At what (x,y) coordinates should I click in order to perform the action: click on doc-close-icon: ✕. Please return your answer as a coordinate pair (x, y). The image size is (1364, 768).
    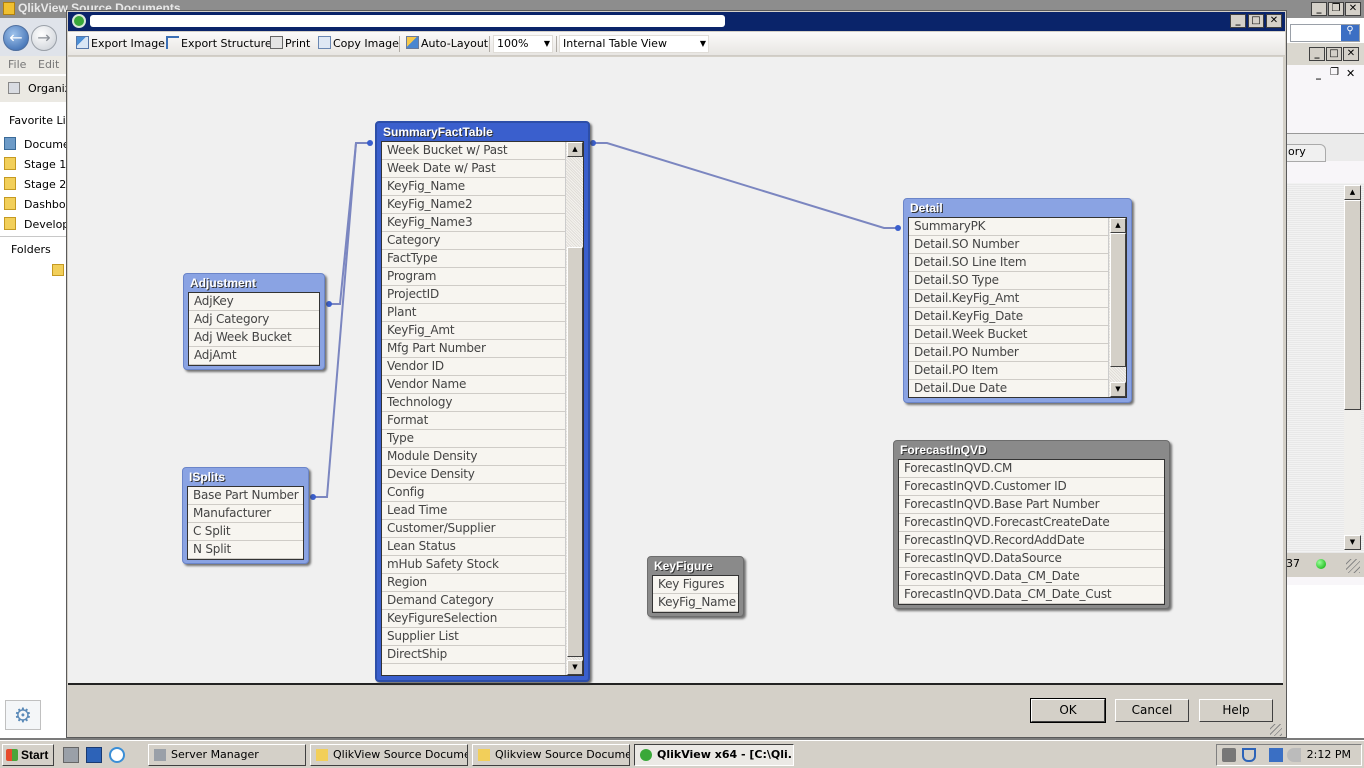
    Looking at the image, I should click on (1350, 73).